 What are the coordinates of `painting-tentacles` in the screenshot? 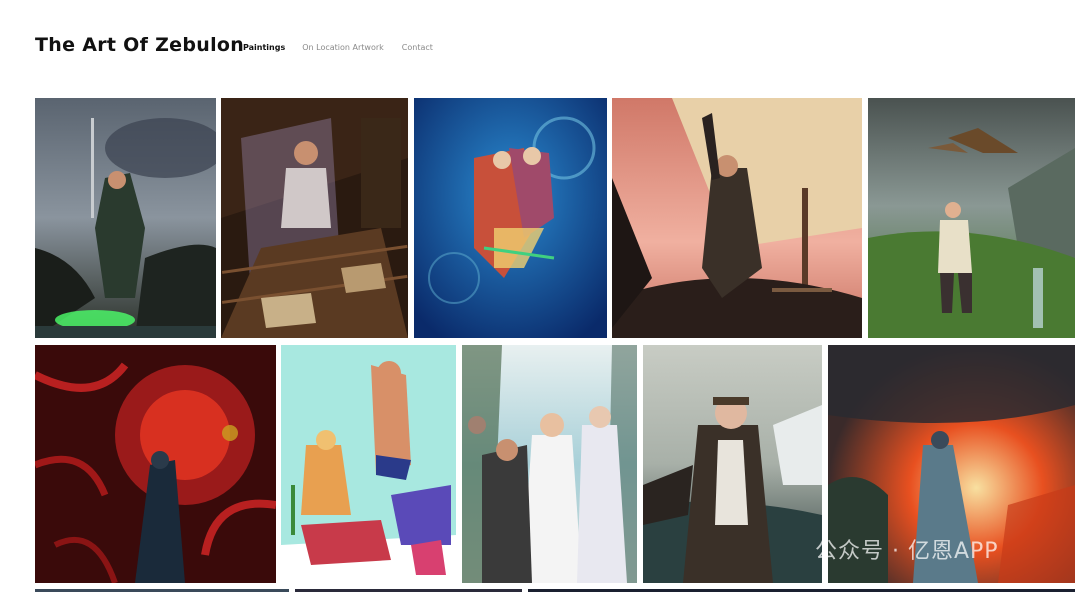 It's located at (155, 464).